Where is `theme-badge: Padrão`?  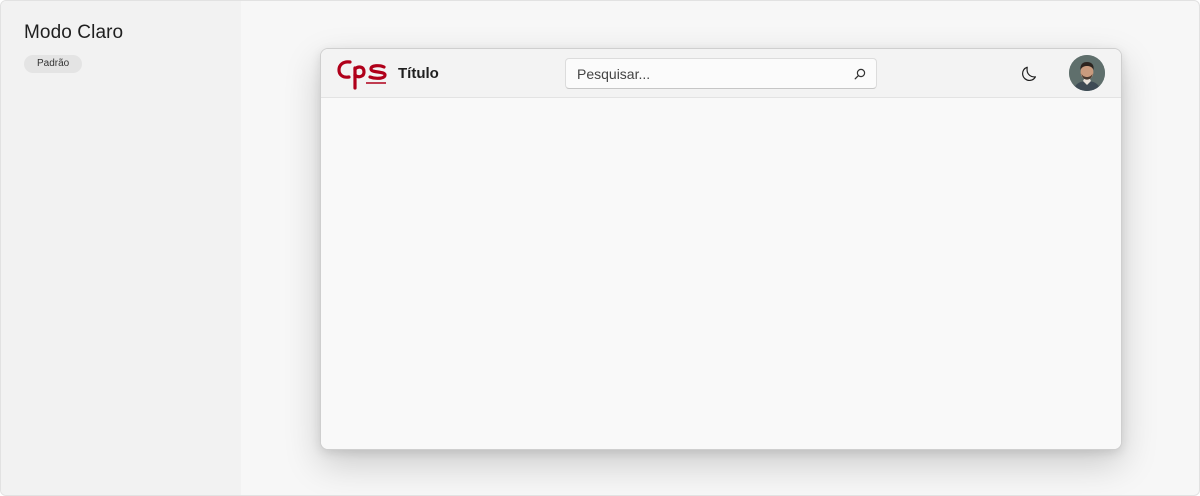
theme-badge: Padrão is located at coordinates (53, 64).